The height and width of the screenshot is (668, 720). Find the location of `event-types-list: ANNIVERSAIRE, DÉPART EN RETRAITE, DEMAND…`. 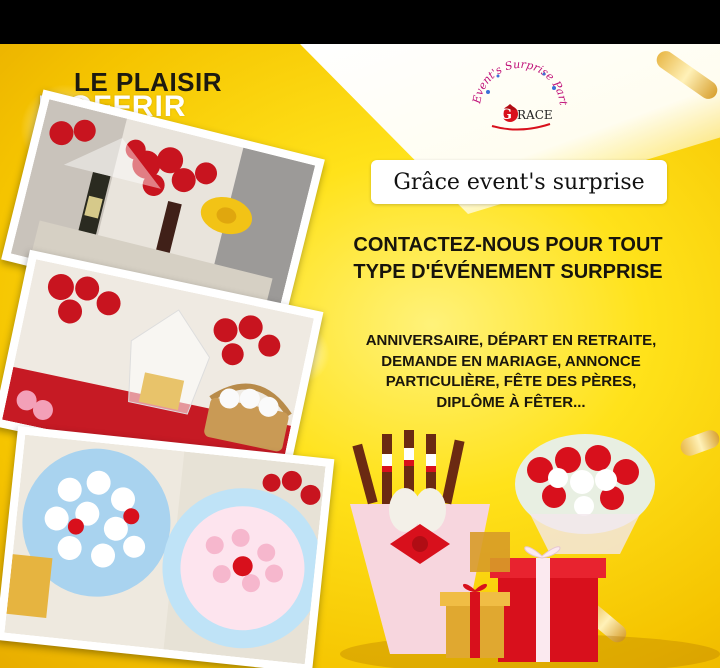

event-types-list: ANNIVERSAIRE, DÉPART EN RETRAITE, DEMAND… is located at coordinates (511, 372).